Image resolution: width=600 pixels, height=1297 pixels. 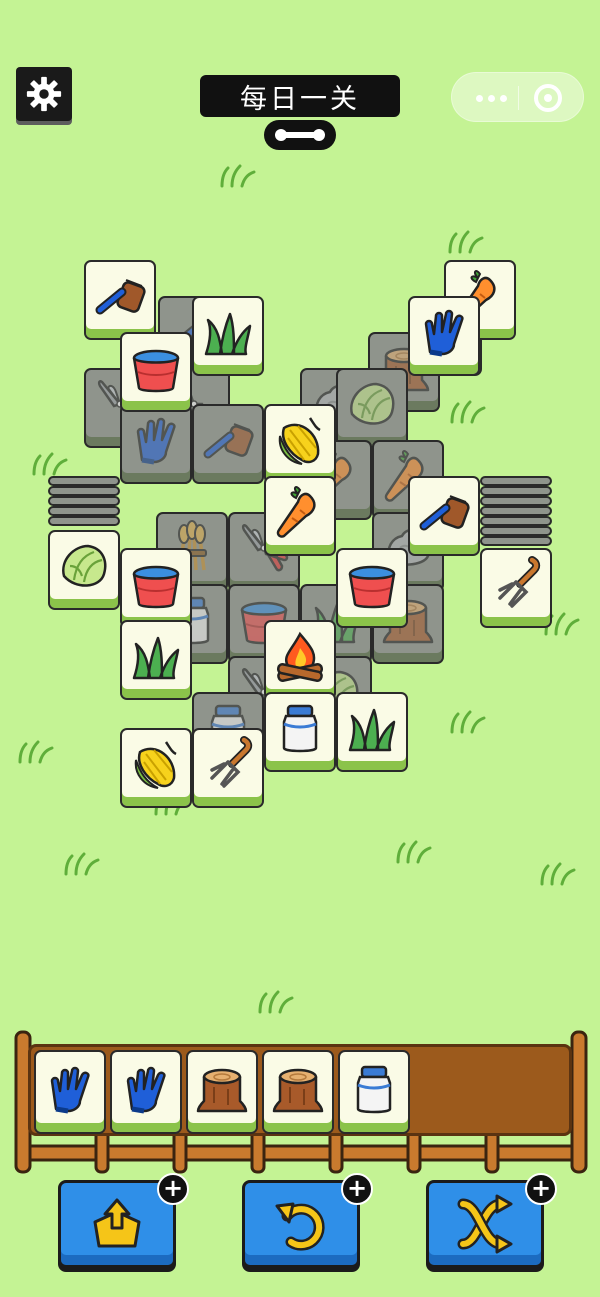 What do you see at coordinates (491, 98) in the screenshot?
I see `more-dots-icon` at bounding box center [491, 98].